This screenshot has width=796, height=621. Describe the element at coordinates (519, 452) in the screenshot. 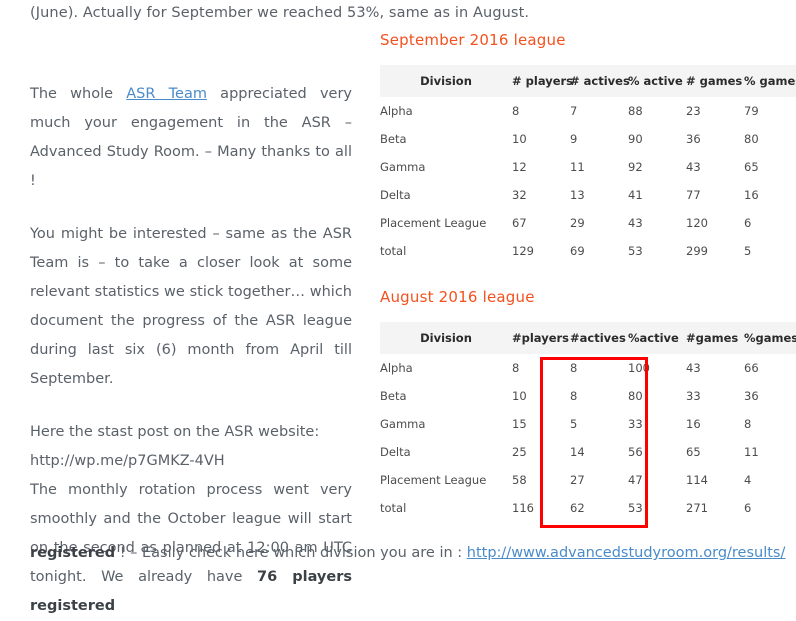

I see `cell-players: 25` at that location.